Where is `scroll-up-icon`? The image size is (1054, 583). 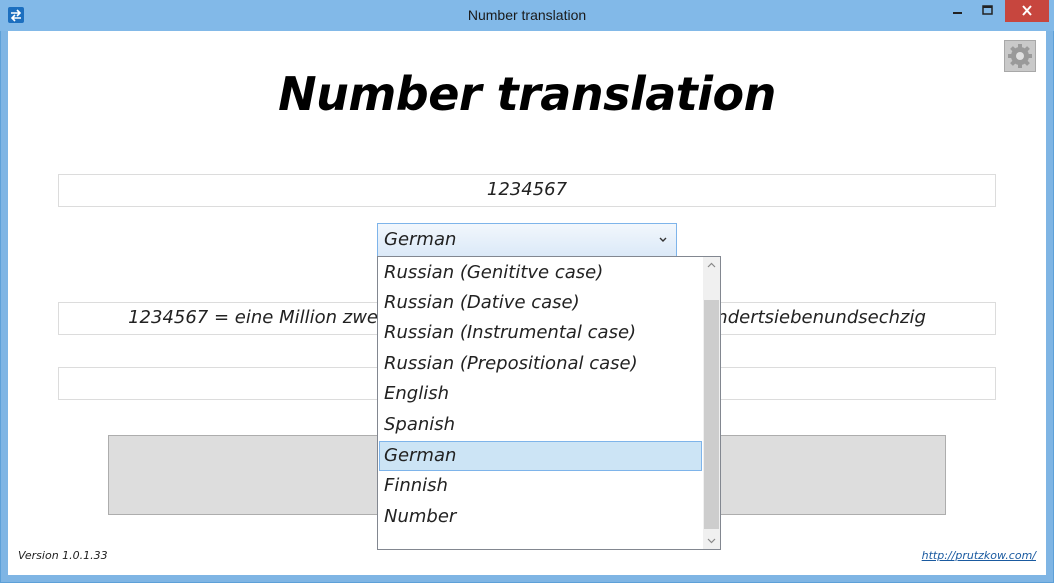
scroll-up-icon is located at coordinates (711, 265).